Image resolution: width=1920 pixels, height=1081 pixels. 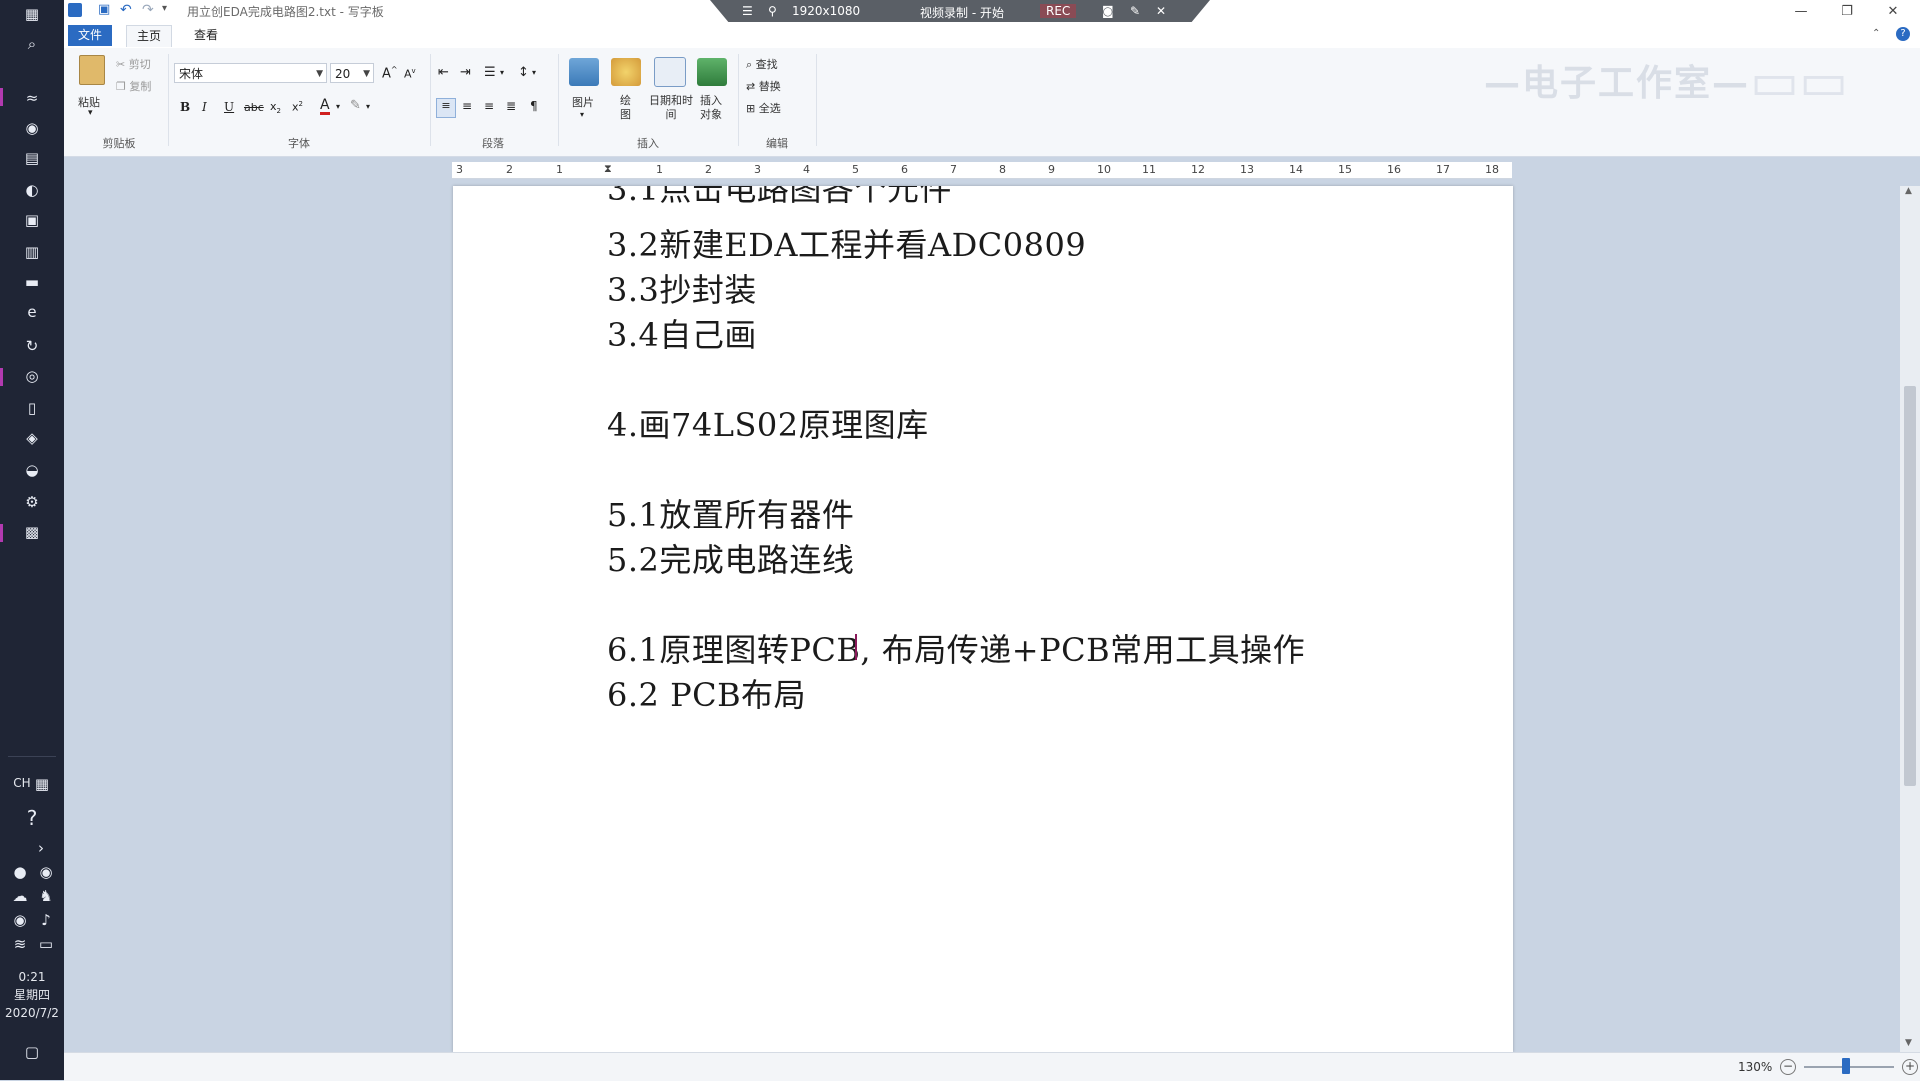 What do you see at coordinates (32, 252) in the screenshot?
I see `app-icon-4: ▥` at bounding box center [32, 252].